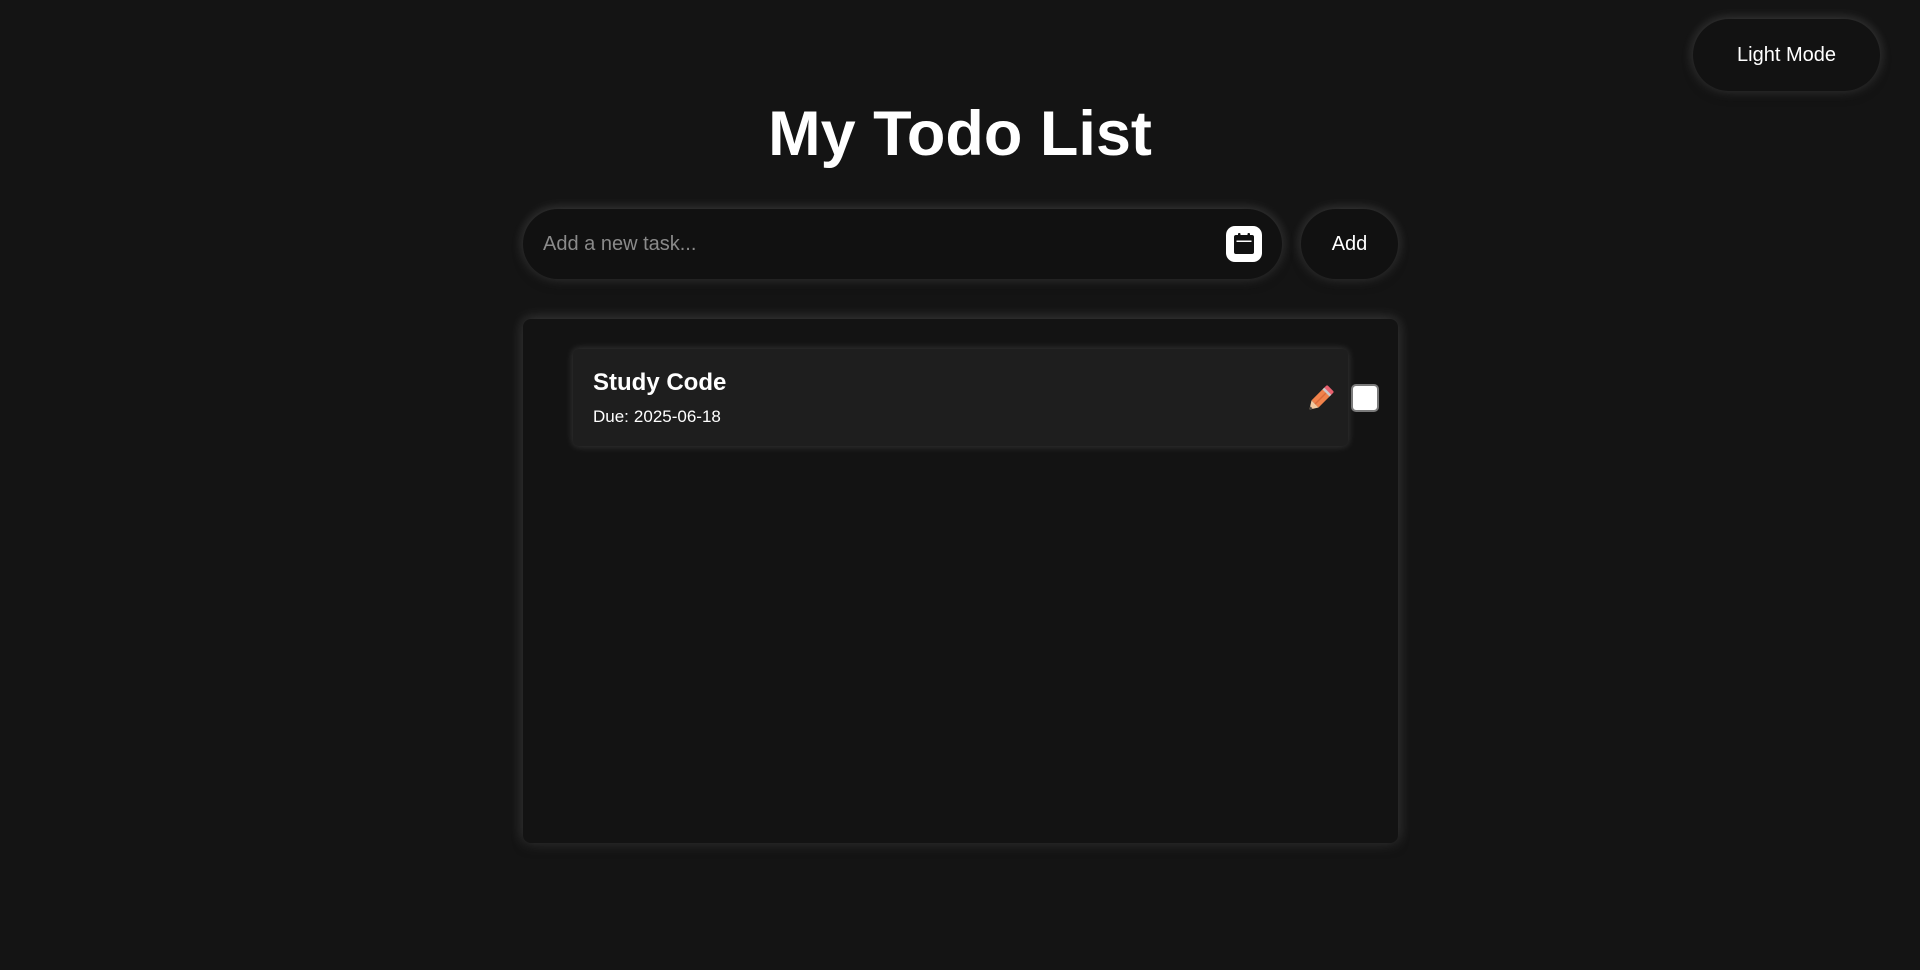 The image size is (1920, 970). Describe the element at coordinates (1365, 398) in the screenshot. I see `todo-complete-checkbox` at that location.